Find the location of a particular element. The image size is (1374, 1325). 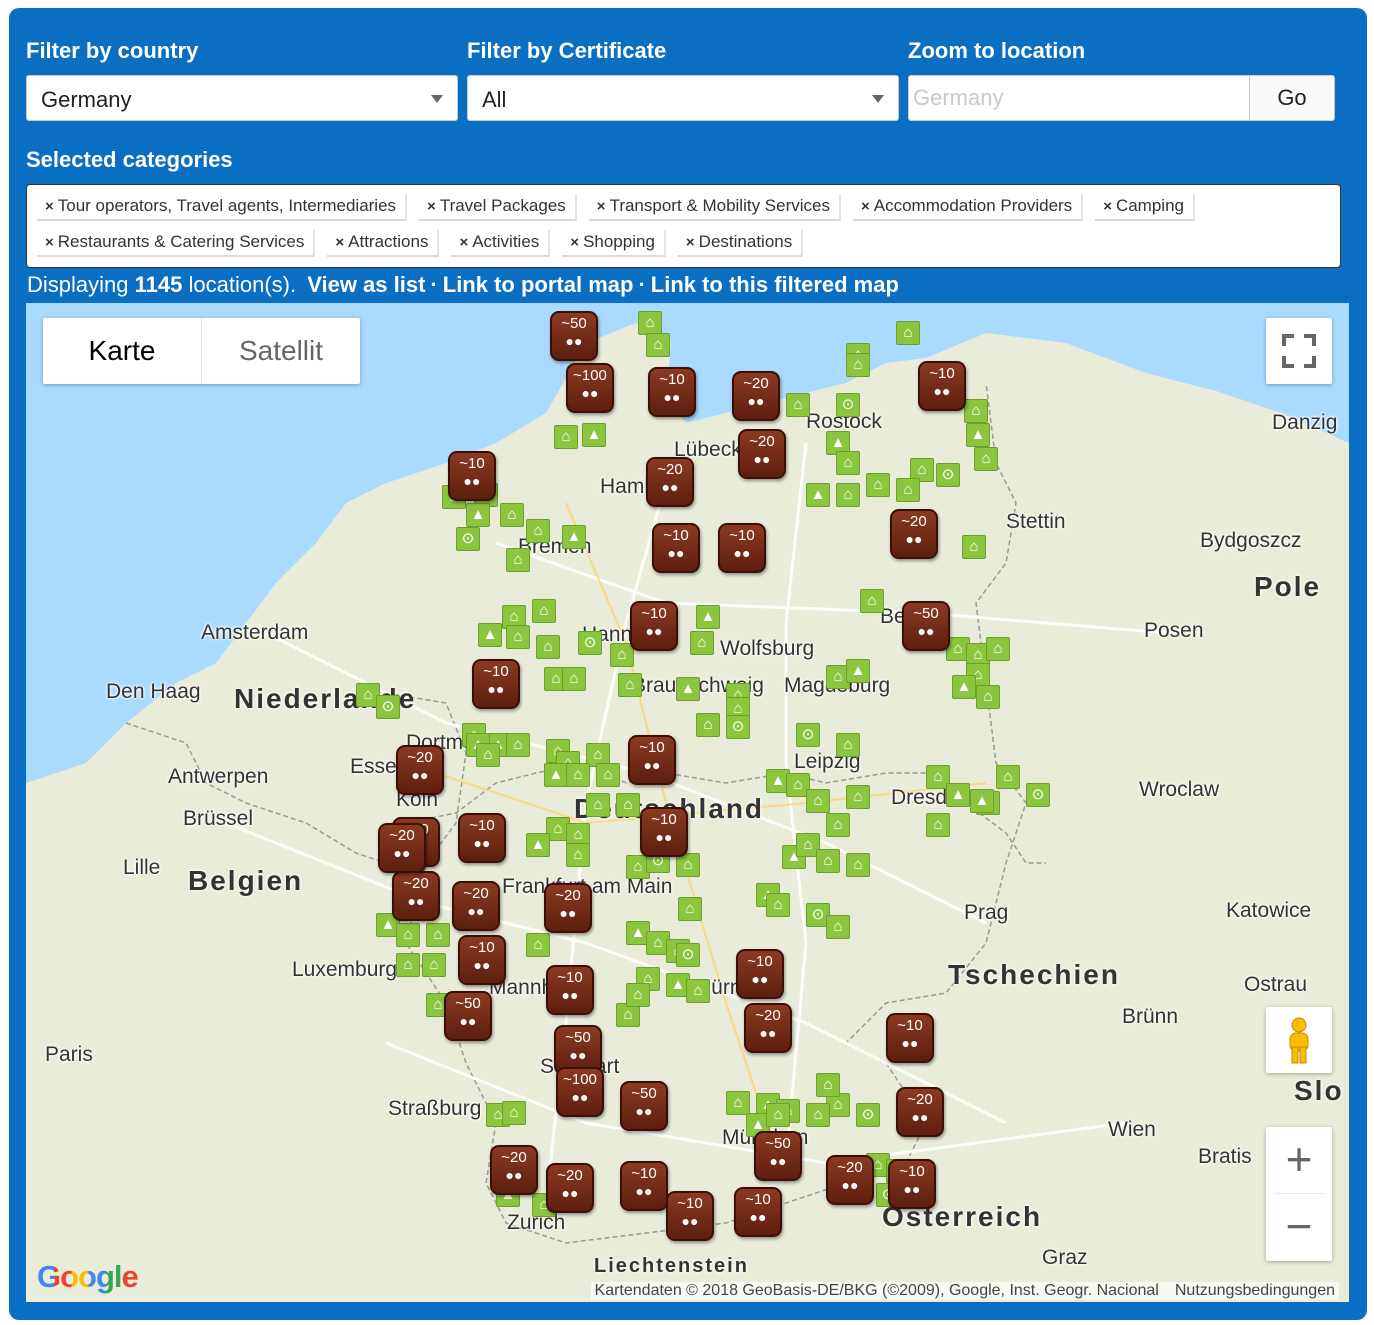

category-tag: × Accommodation Providers is located at coordinates (968, 207).